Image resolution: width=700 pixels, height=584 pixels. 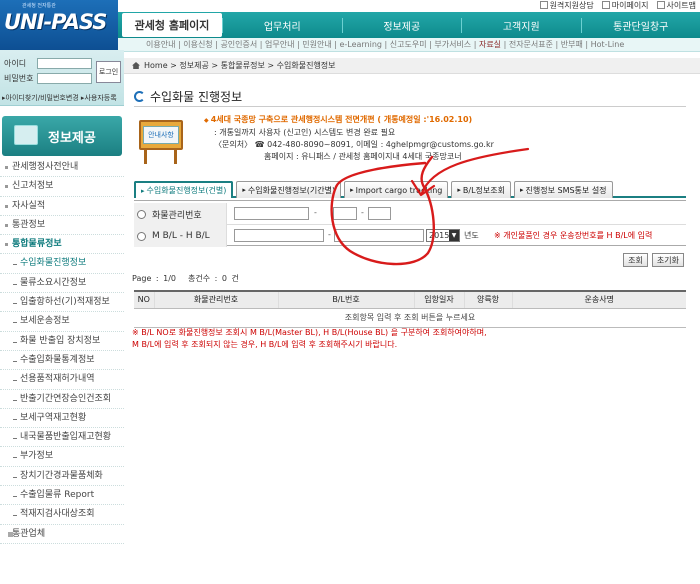 I want to click on login-box: 아이디 비밀번호 로그인 ▸아이디찾기/비밀번호변경 ▸사용자등록, so click(x=62, y=78).